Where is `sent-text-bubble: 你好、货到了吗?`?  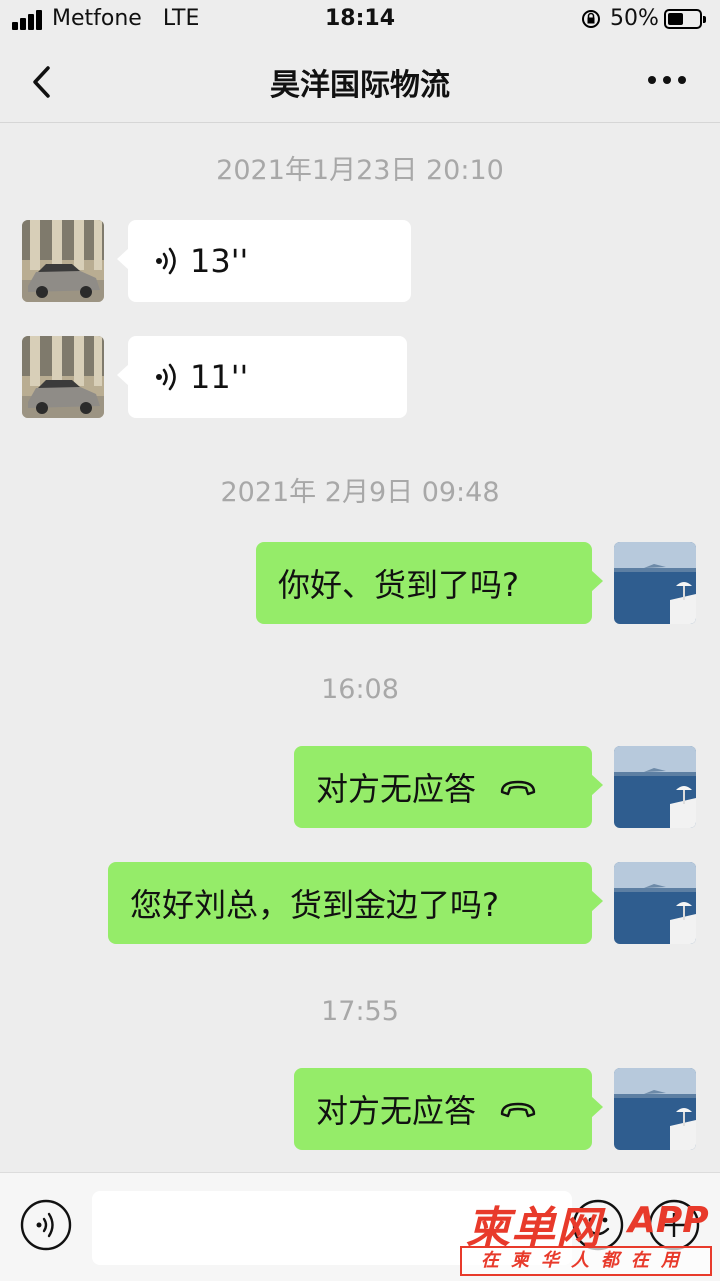 sent-text-bubble: 你好、货到了吗? is located at coordinates (429, 583).